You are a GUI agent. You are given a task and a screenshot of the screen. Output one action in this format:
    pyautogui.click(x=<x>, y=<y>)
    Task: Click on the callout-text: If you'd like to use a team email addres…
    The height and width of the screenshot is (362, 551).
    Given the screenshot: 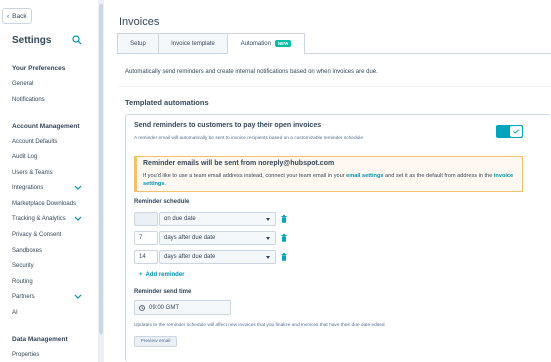 What is the action you would take?
    pyautogui.click(x=245, y=176)
    